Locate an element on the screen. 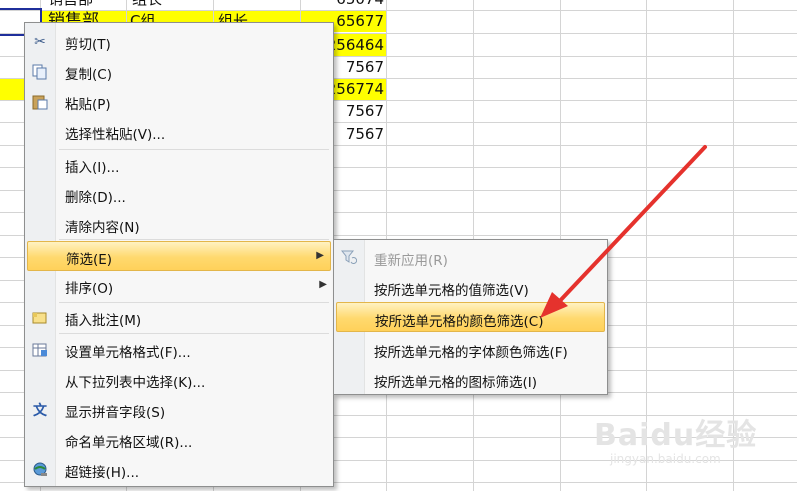 The height and width of the screenshot is (491, 797). baidu-watermark: Baidu经验 jingyan.baidu.com is located at coordinates (676, 438).